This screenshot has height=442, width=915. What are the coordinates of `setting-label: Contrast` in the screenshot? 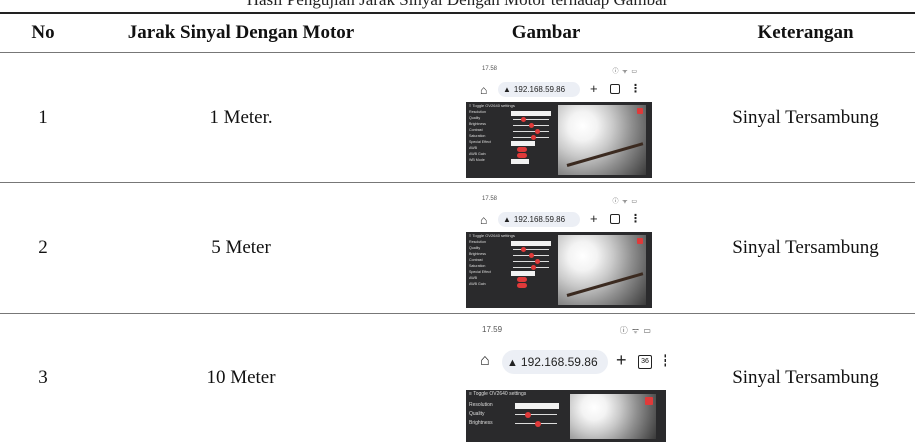 It's located at (476, 130).